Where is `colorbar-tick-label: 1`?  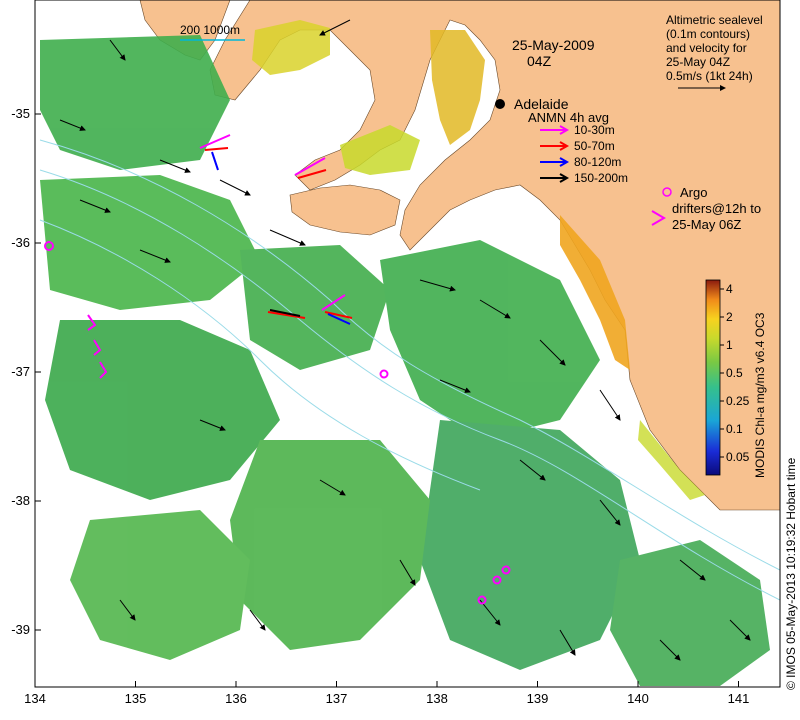 colorbar-tick-label: 1 is located at coordinates (729, 345).